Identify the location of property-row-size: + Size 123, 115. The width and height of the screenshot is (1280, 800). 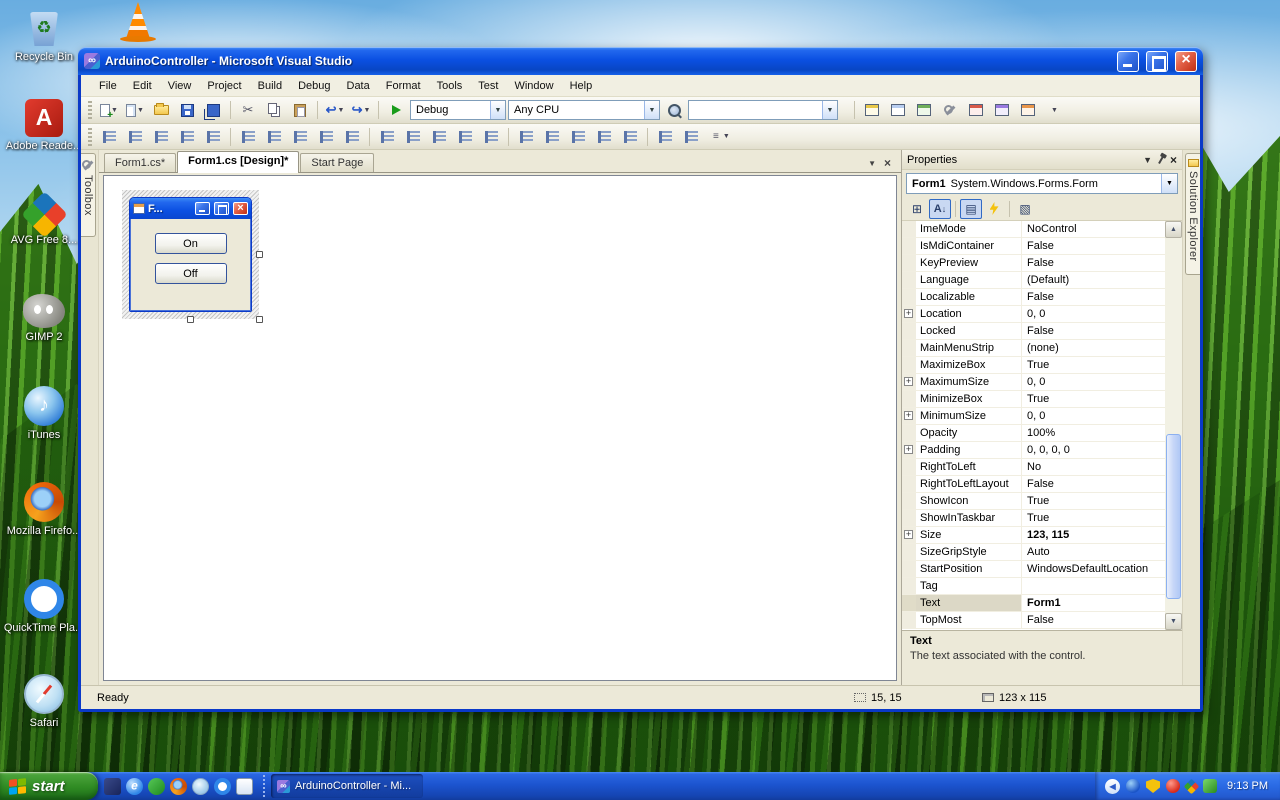
(1033, 535).